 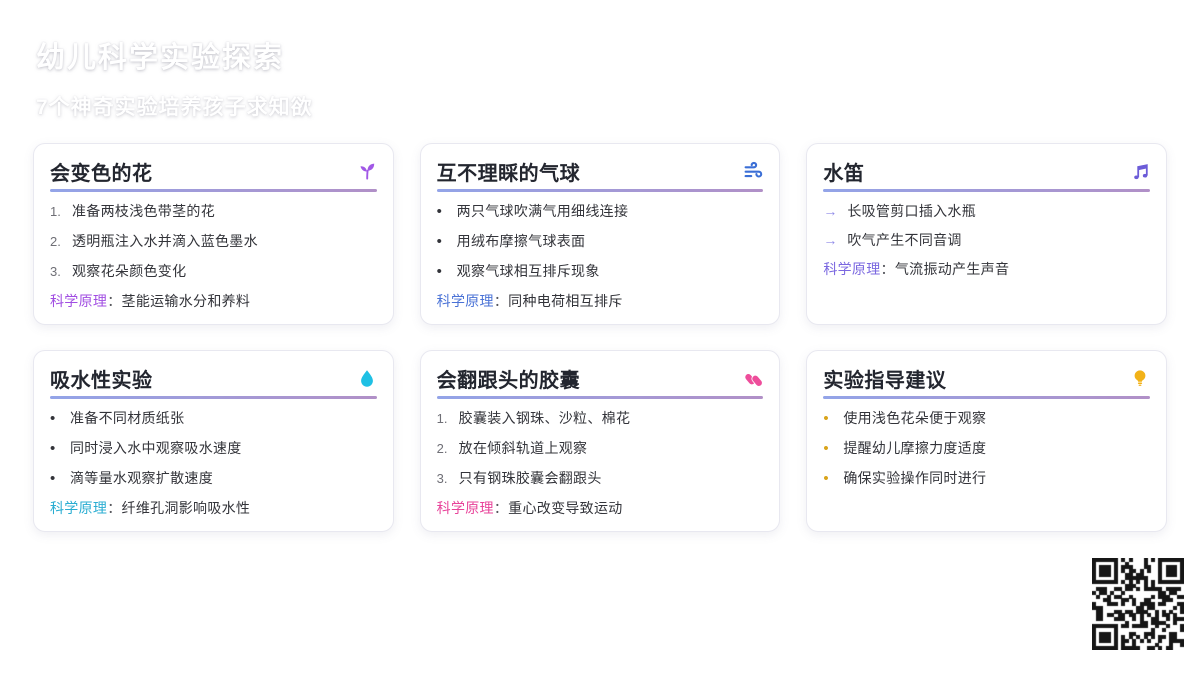 I want to click on list-item-text: 滴等量水观察扩散速度, so click(x=141, y=478).